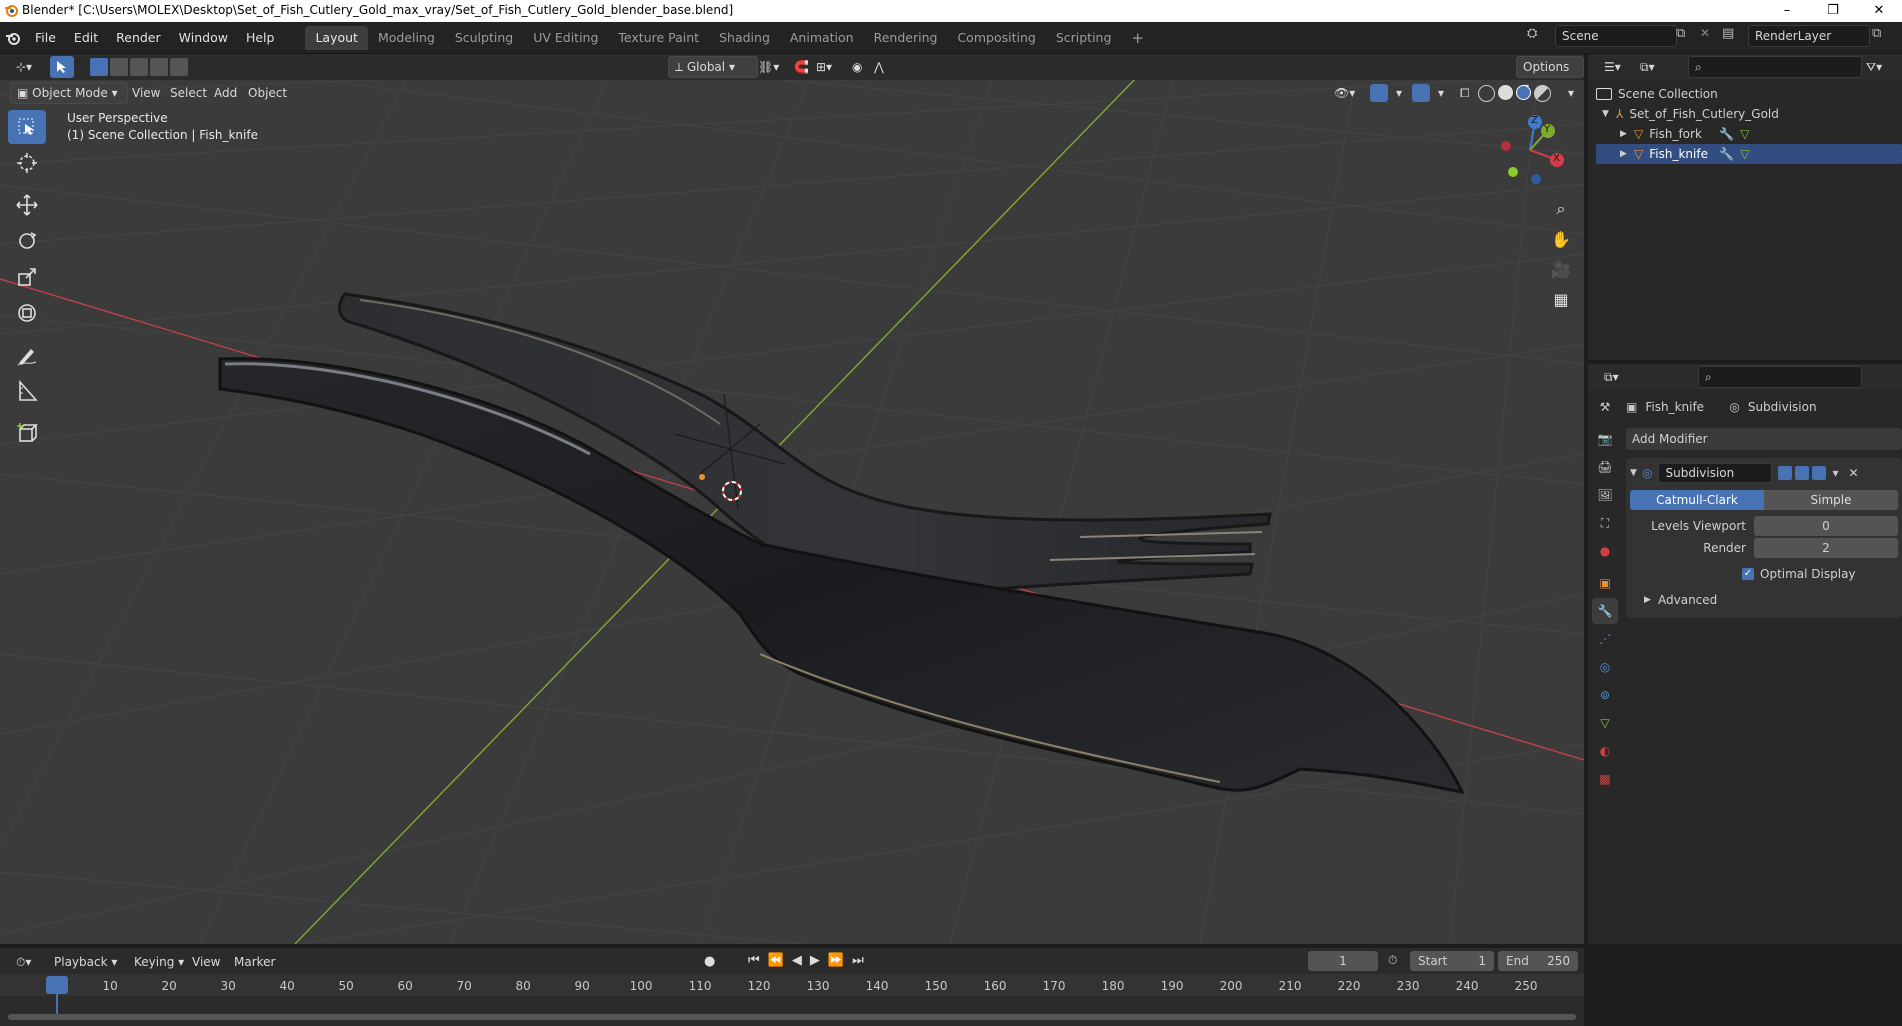 Image resolution: width=1902 pixels, height=1026 pixels. I want to click on render-tab-icon: 📷, so click(1605, 439).